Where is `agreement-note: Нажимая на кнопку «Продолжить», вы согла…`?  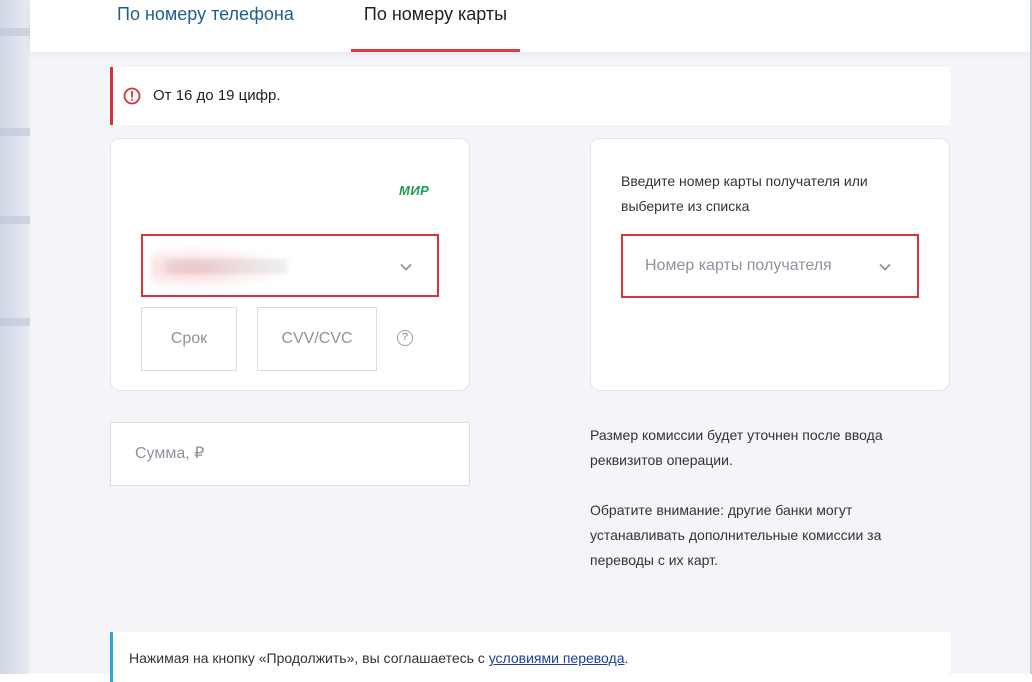 agreement-note: Нажимая на кнопку «Продолжить», вы согла… is located at coordinates (530, 657).